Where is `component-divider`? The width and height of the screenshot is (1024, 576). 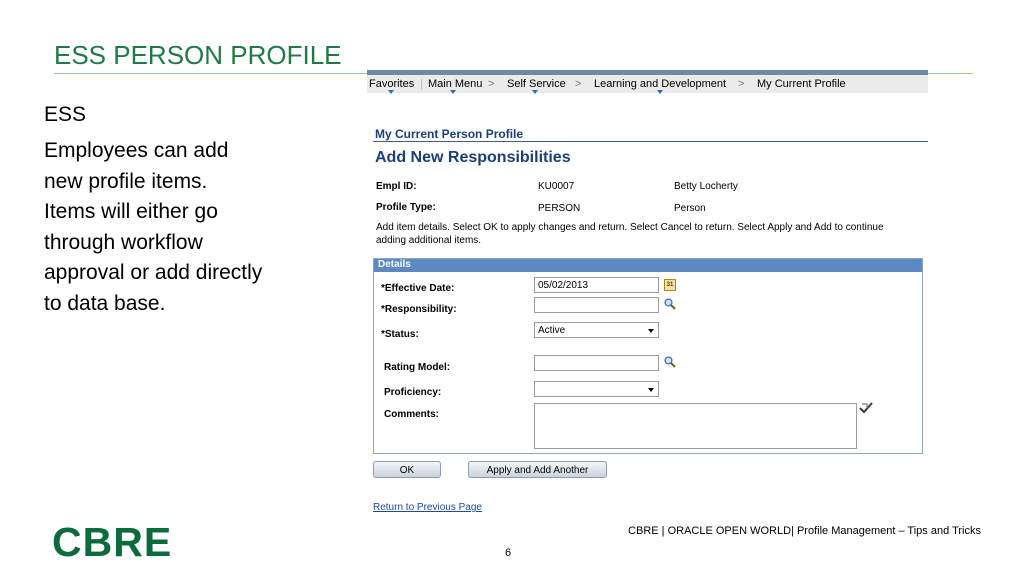
component-divider is located at coordinates (650, 141).